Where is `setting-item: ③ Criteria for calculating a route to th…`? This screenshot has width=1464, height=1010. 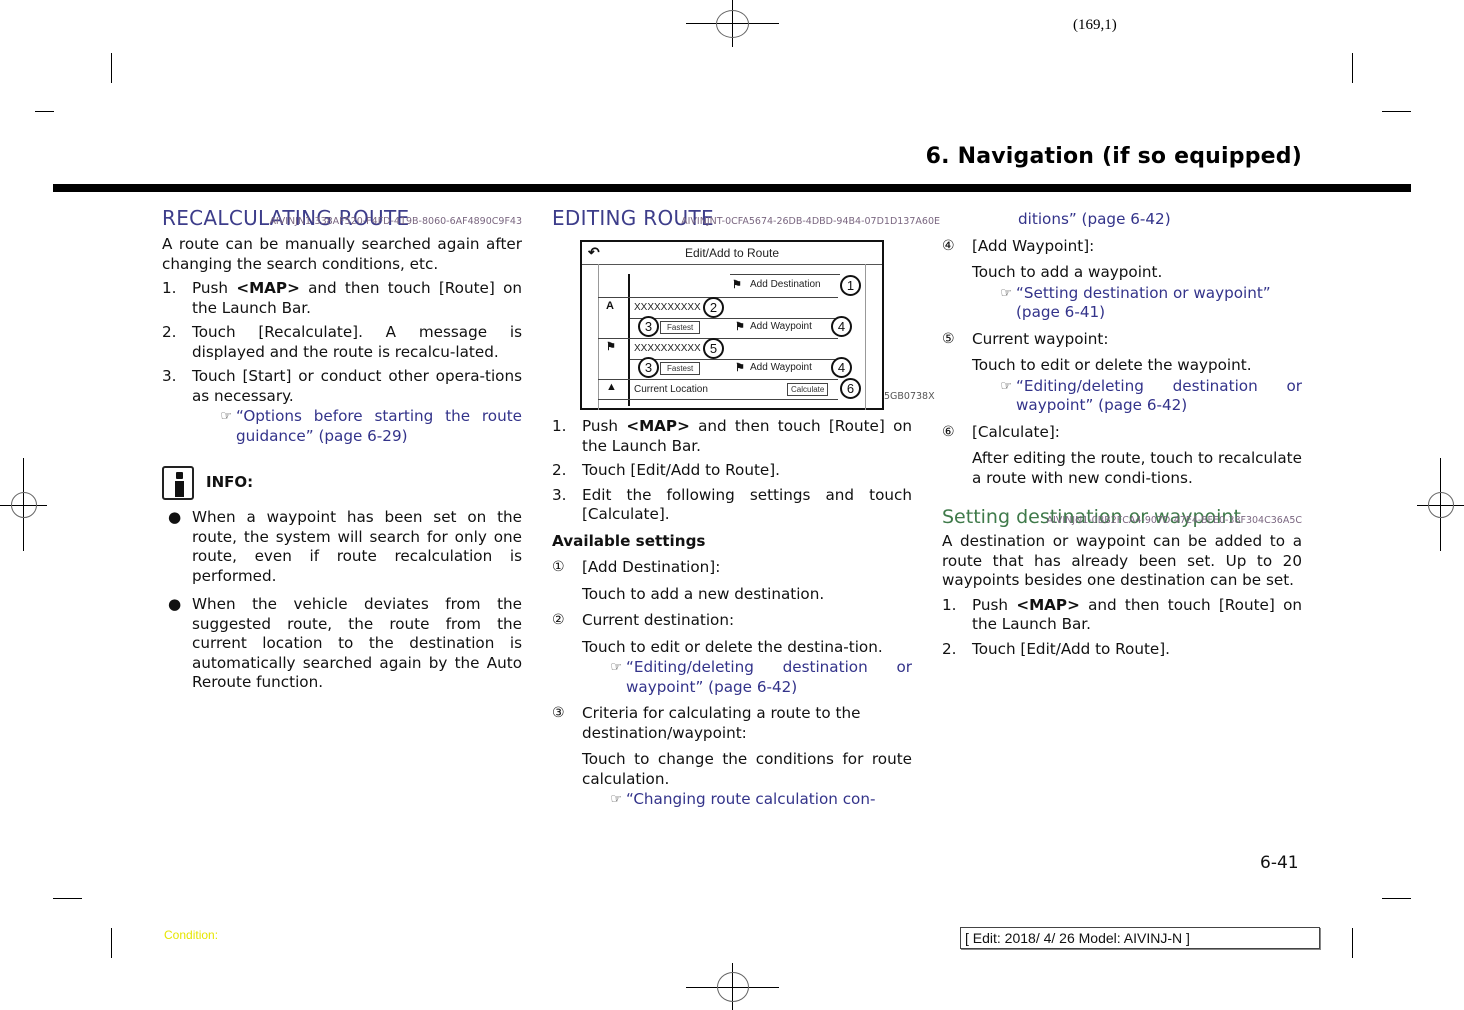 setting-item: ③ Criteria for calculating a route to th… is located at coordinates (706, 723).